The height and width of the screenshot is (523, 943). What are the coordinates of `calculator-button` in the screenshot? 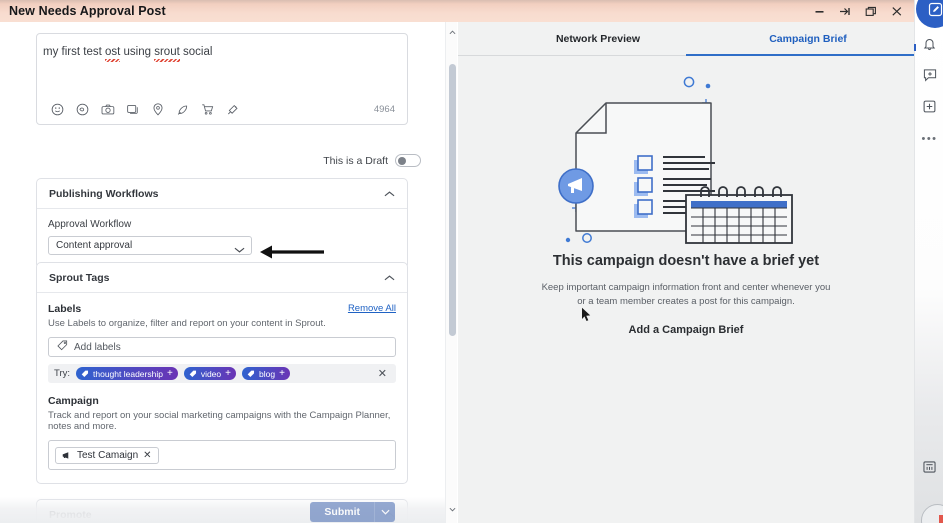 It's located at (929, 467).